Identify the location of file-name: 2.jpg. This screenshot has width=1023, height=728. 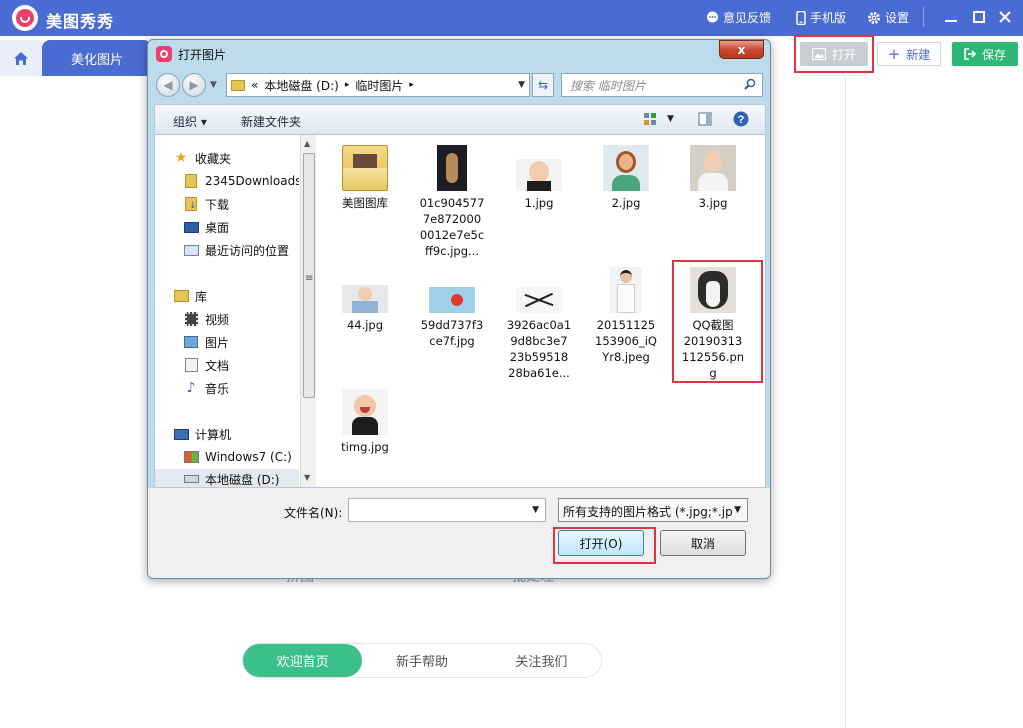
(626, 203).